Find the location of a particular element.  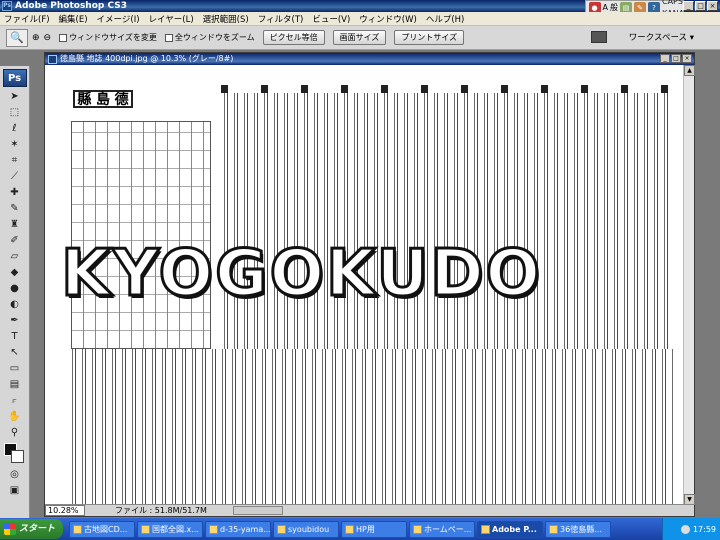

notes-tool-icon: ▤ is located at coordinates (14, 385).